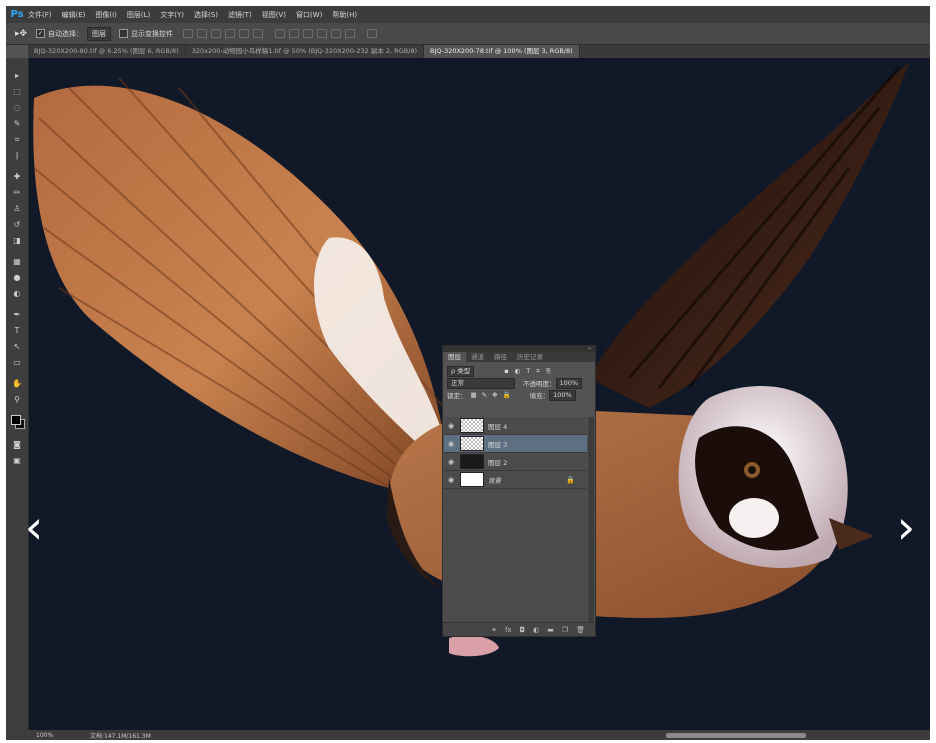 The height and width of the screenshot is (743, 936). I want to click on new-layer-icon: ❐, so click(565, 630).